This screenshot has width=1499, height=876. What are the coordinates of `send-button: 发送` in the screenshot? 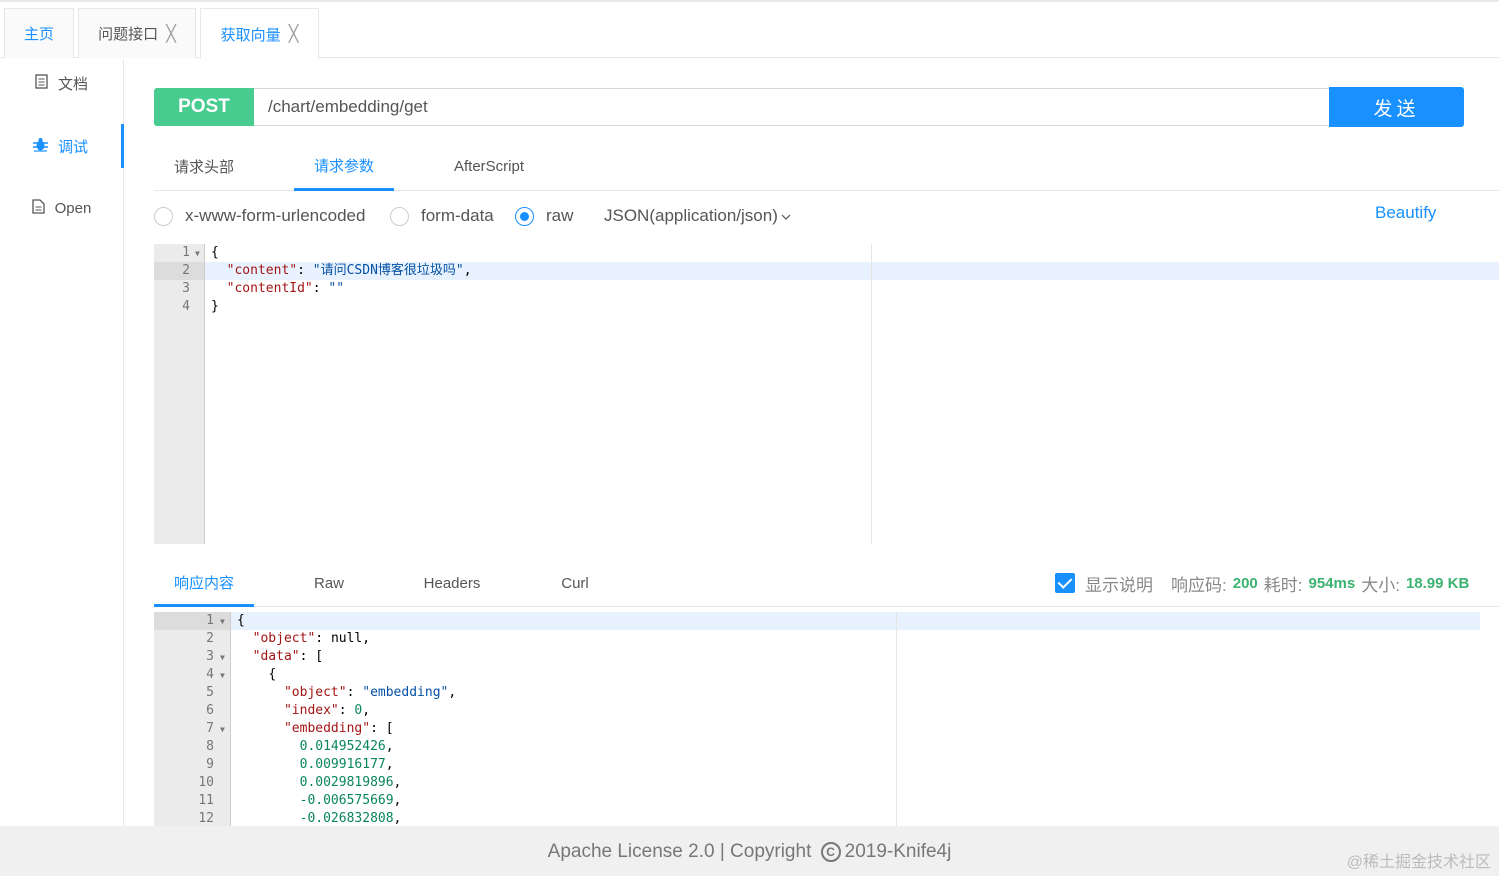 It's located at (1396, 107).